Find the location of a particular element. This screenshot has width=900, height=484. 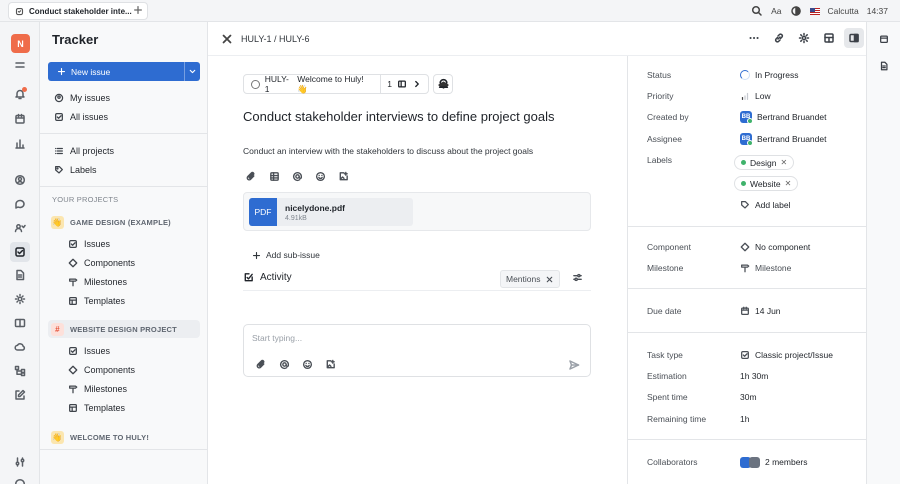

hierarchy-button is located at coordinates (20, 371).